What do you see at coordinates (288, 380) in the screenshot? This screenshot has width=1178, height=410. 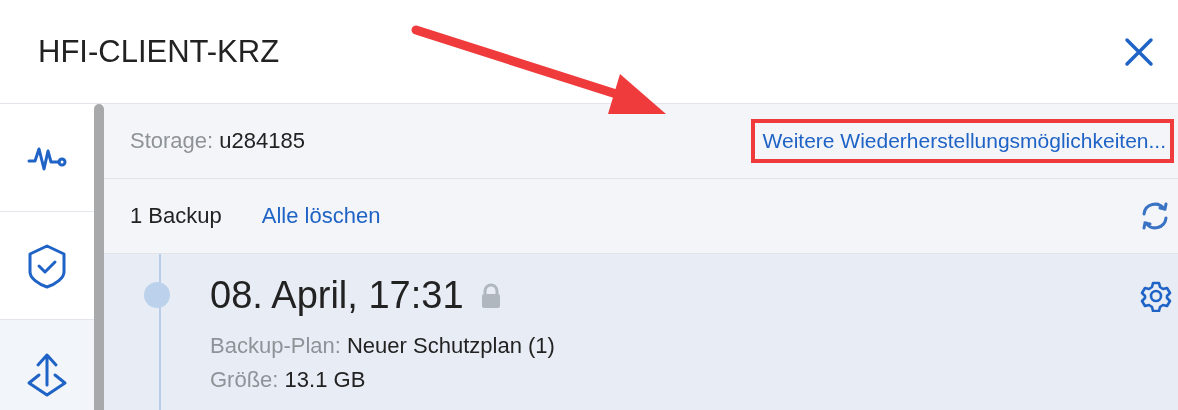 I see `backup-size: Größe: 13.1 GB` at bounding box center [288, 380].